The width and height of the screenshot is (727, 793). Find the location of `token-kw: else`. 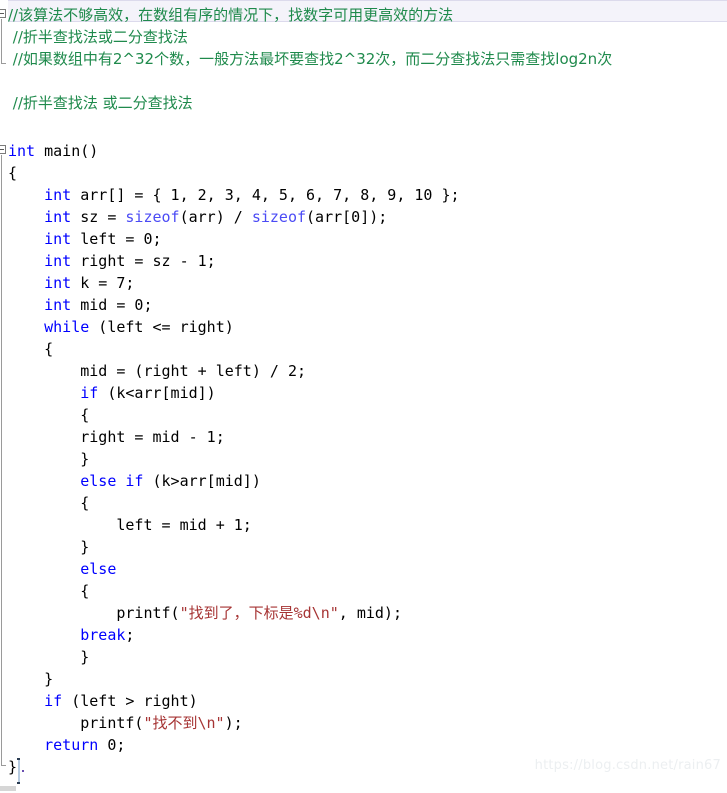

token-kw: else is located at coordinates (62, 569).